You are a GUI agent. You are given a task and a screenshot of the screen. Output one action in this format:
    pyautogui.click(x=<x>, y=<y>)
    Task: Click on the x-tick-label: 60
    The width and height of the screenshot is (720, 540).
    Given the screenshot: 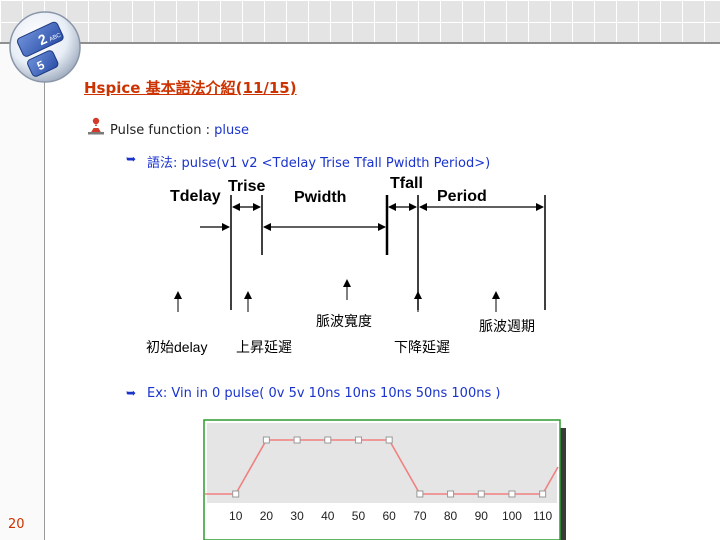 What is the action you would take?
    pyautogui.click(x=389, y=516)
    